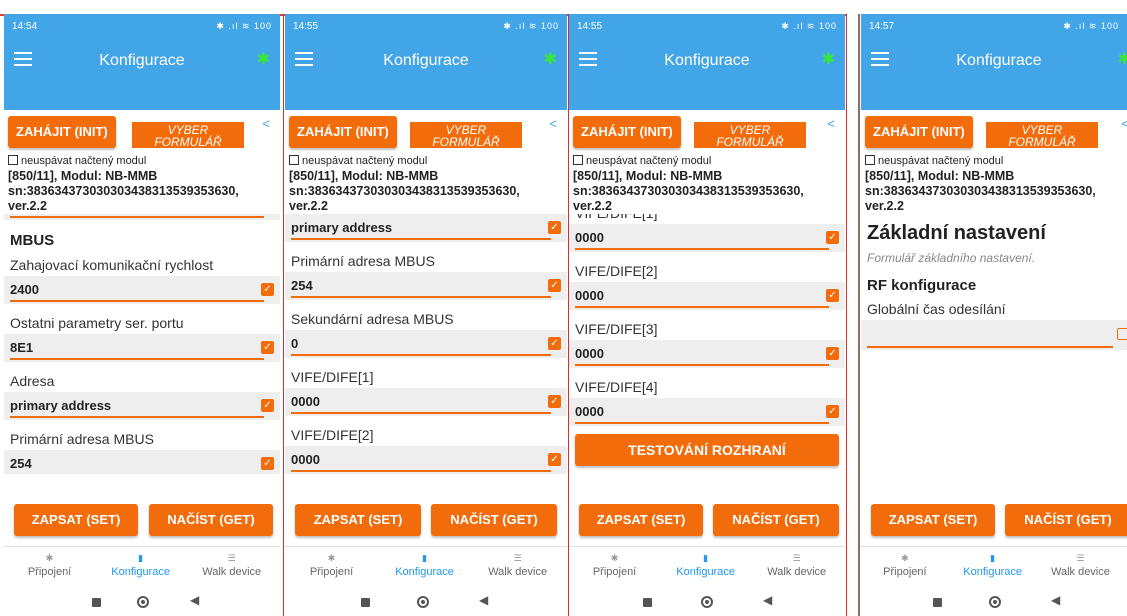 The width and height of the screenshot is (1127, 616). What do you see at coordinates (32, 381) in the screenshot?
I see `field-label: Adresa` at bounding box center [32, 381].